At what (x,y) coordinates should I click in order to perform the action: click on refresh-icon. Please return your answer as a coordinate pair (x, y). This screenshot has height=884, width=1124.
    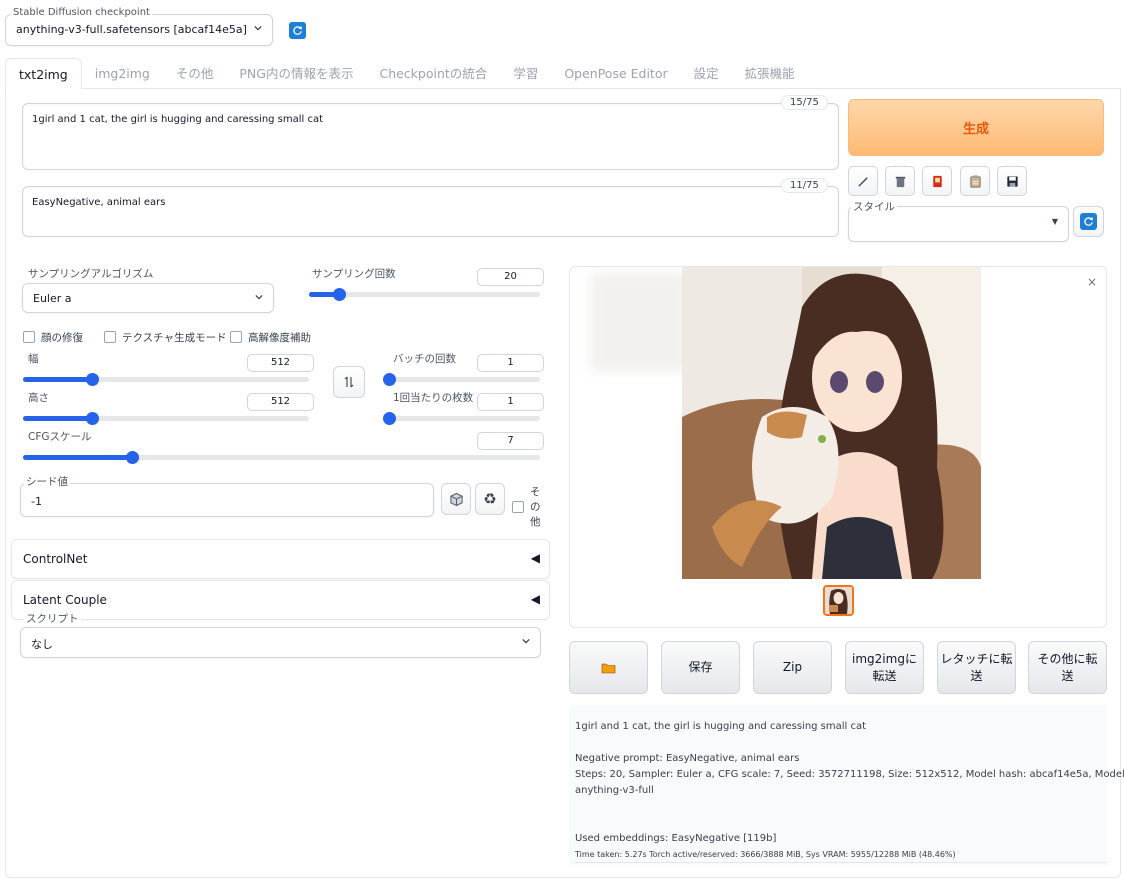
    Looking at the image, I should click on (1088, 221).